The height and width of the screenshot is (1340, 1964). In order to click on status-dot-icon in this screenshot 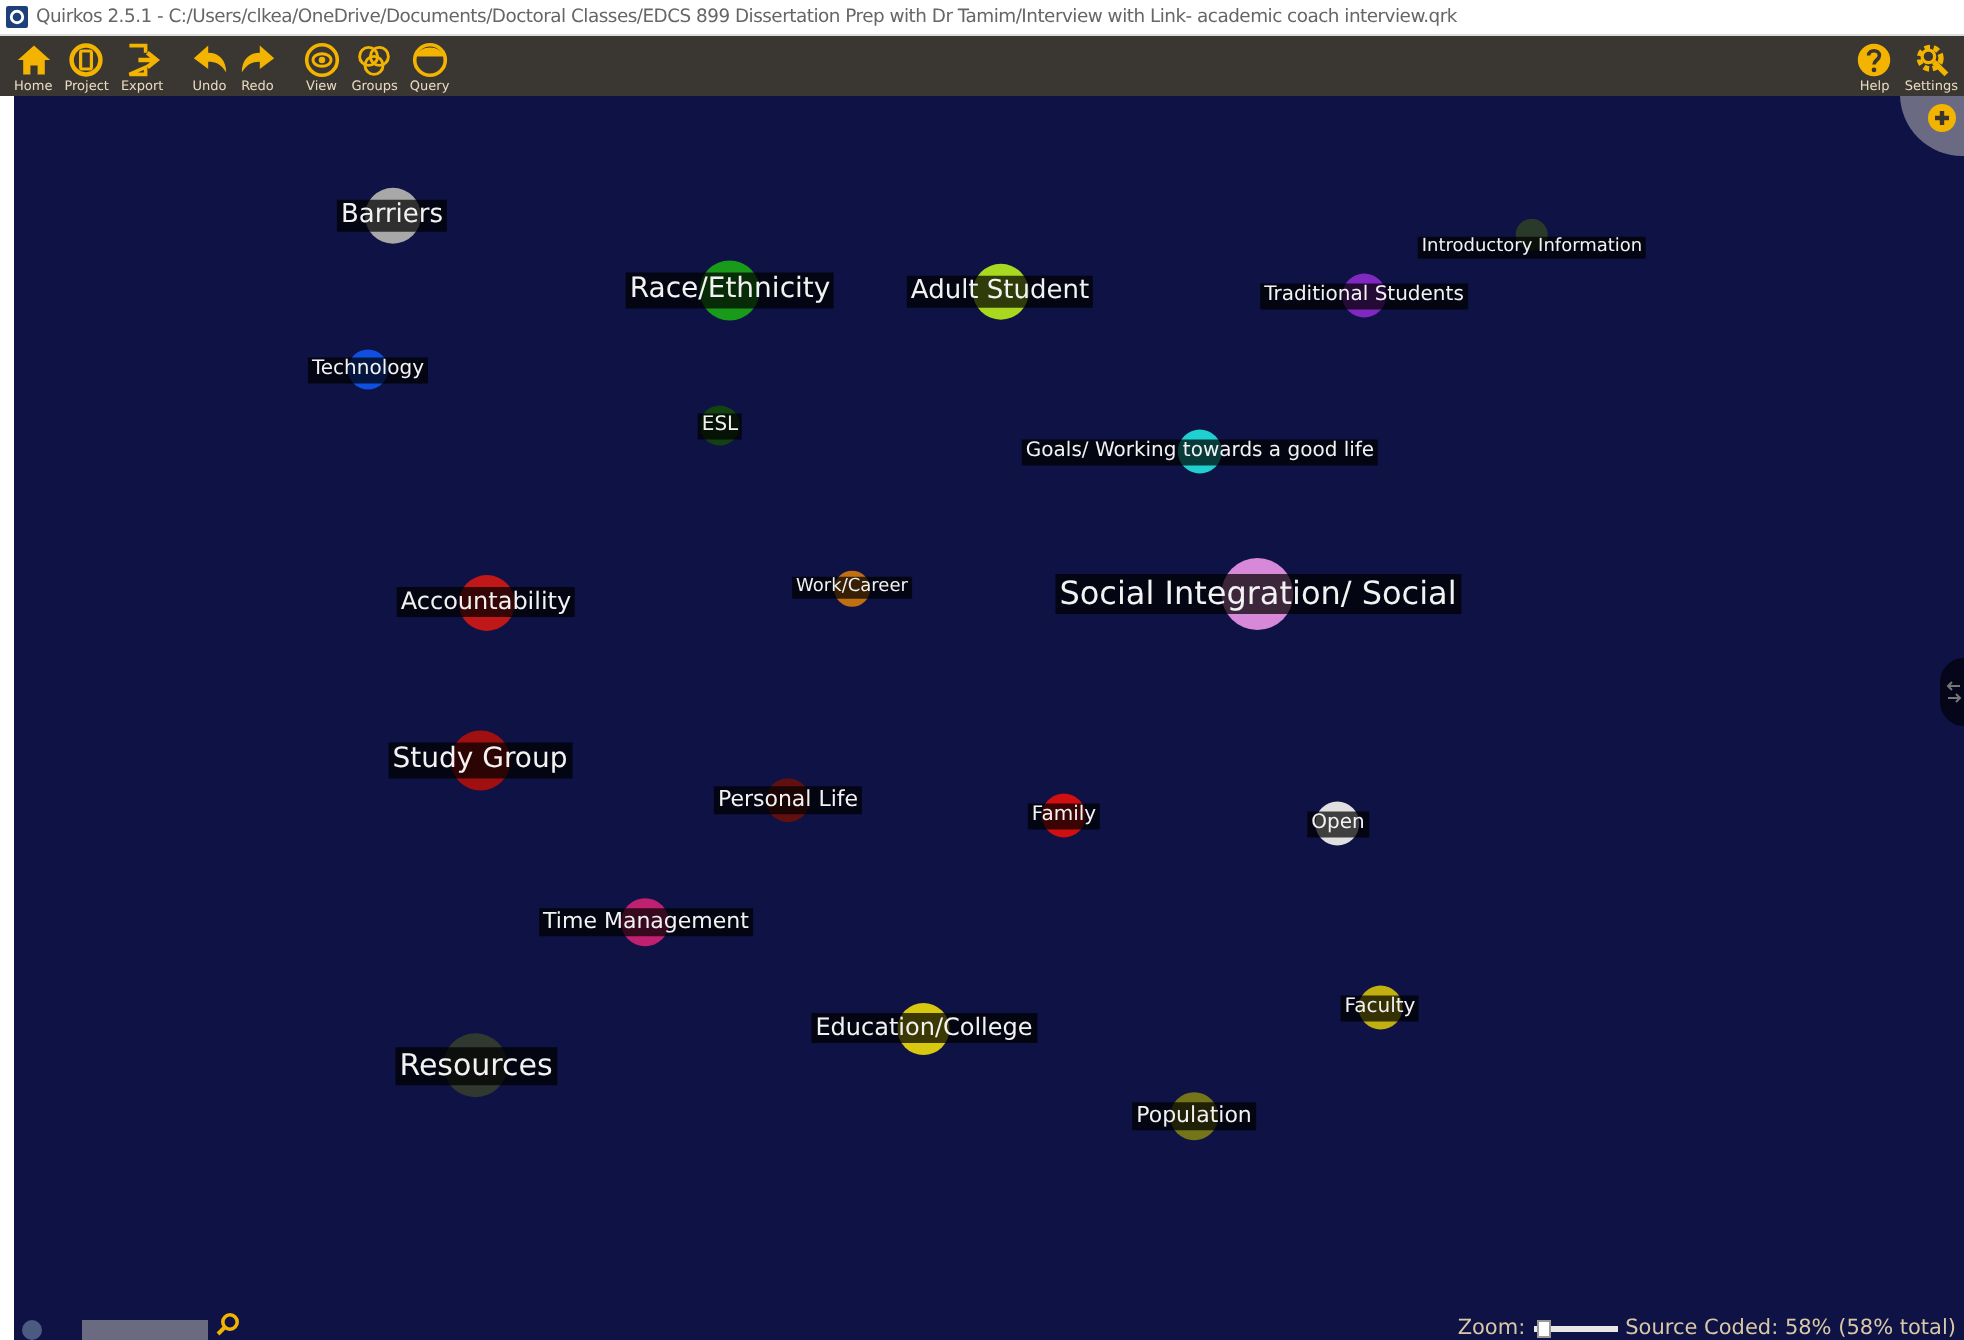, I will do `click(32, 1330)`.